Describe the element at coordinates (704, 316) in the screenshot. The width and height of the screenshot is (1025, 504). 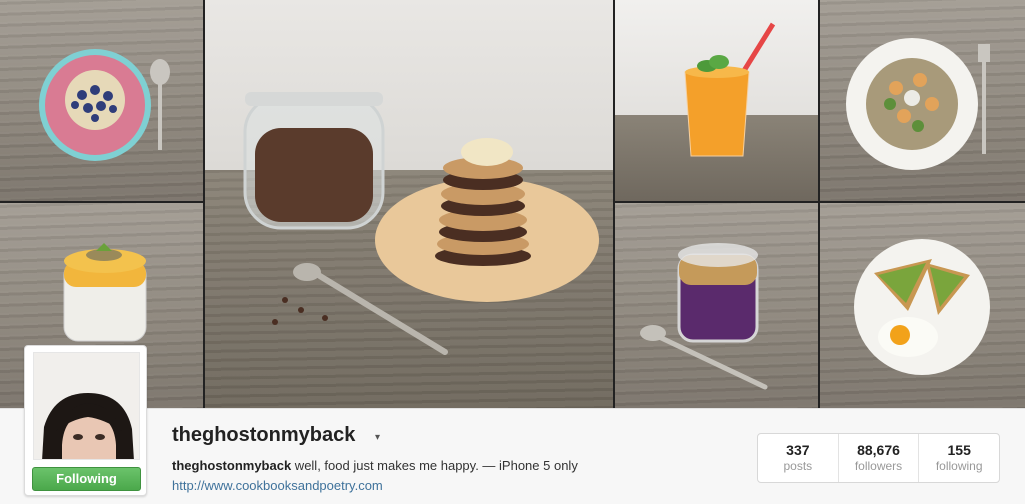
I see `berry-jar-image` at that location.